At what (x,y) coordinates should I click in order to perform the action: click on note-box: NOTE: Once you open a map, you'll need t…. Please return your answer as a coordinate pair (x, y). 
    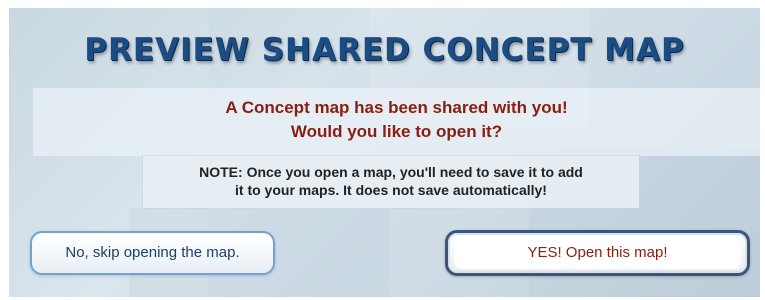
    Looking at the image, I should click on (391, 182).